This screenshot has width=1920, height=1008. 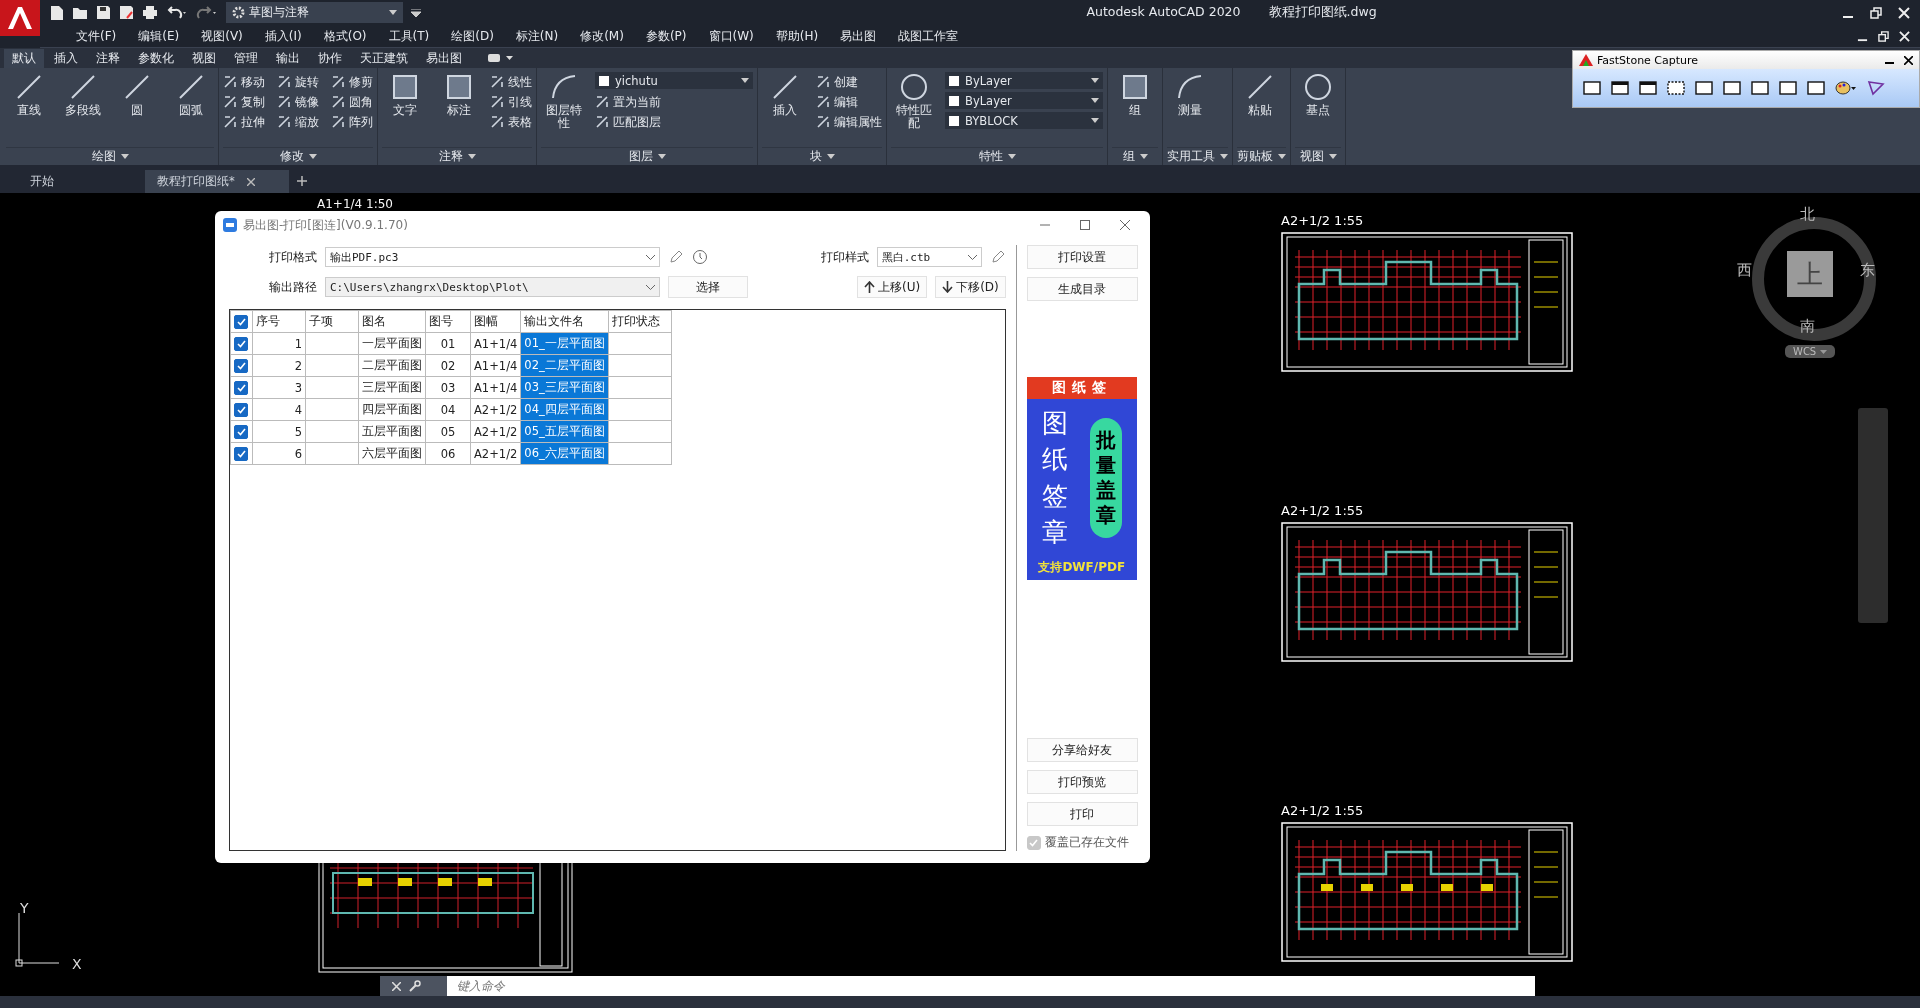 What do you see at coordinates (352, 82) in the screenshot?
I see `ribbon-tool: 修剪` at bounding box center [352, 82].